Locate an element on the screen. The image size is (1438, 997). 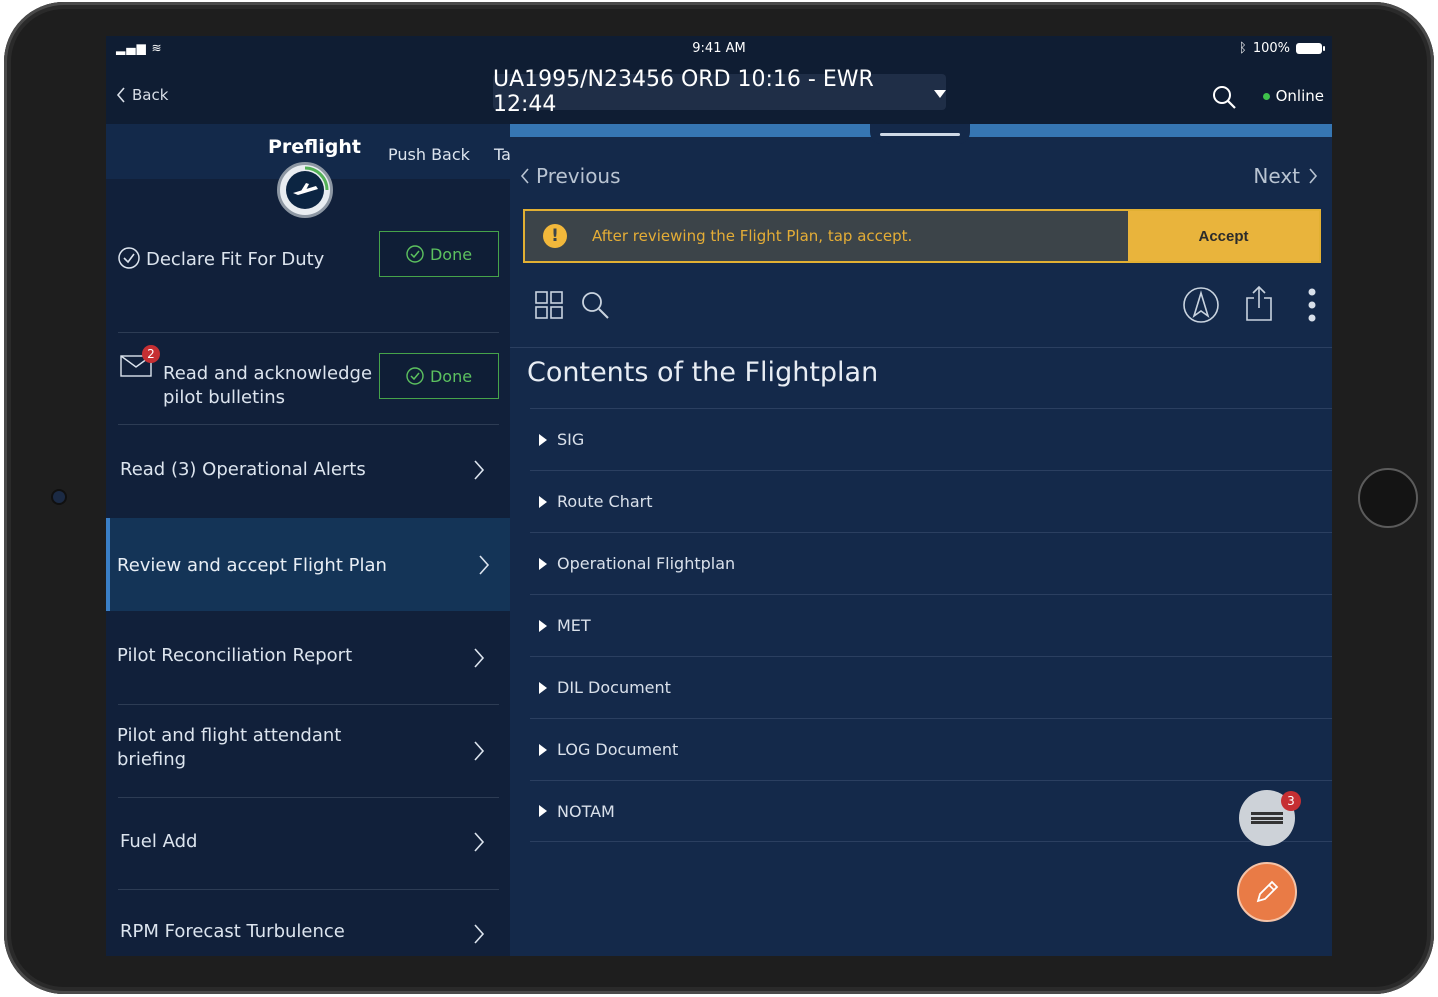
section-row: SIG is located at coordinates (931, 439).